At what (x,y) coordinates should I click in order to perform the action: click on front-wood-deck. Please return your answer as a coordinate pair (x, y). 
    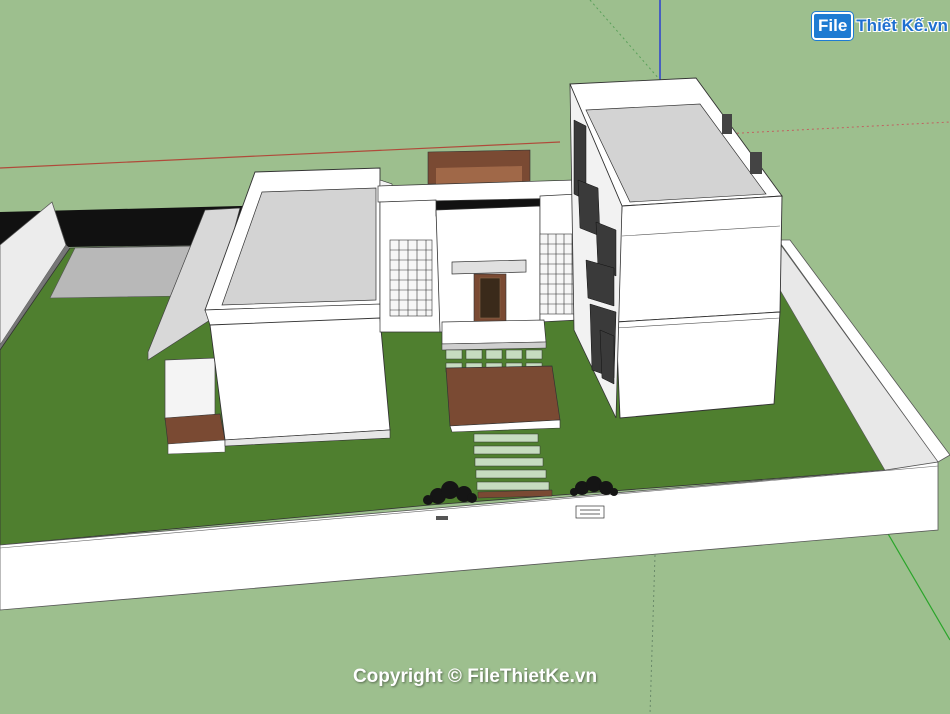
    Looking at the image, I should click on (503, 396).